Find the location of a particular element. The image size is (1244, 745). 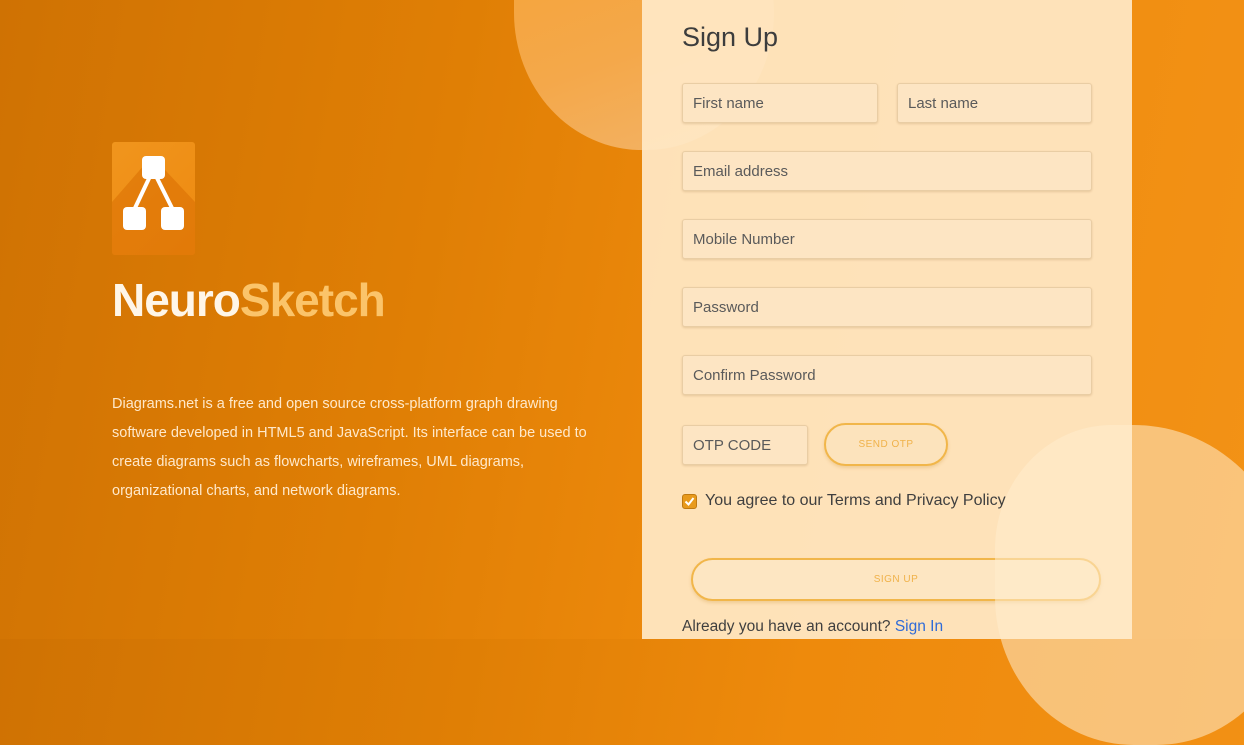

agree-checkbox is located at coordinates (689, 501).